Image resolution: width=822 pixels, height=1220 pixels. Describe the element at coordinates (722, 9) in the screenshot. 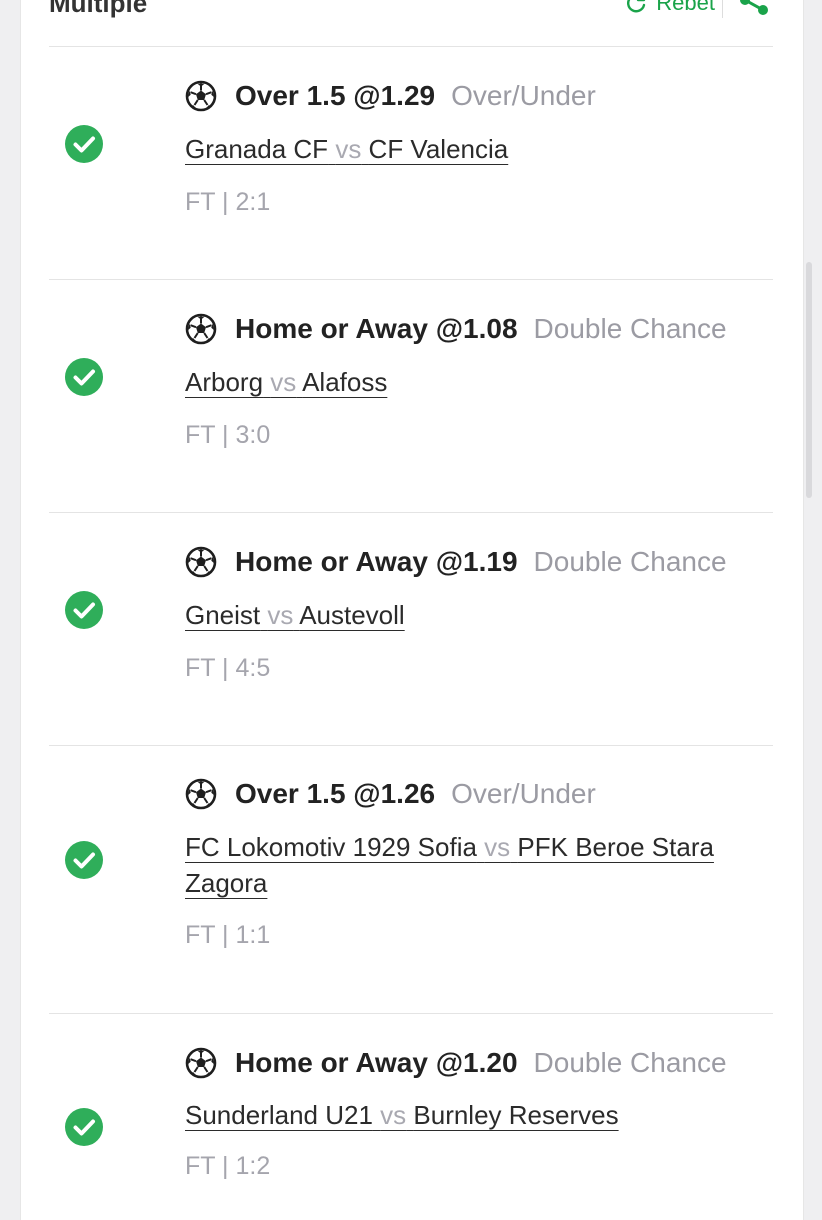

I see `header-divider` at that location.